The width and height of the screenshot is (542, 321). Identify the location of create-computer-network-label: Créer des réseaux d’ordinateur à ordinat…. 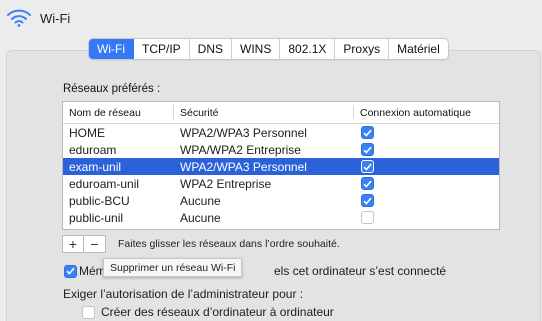
(217, 312).